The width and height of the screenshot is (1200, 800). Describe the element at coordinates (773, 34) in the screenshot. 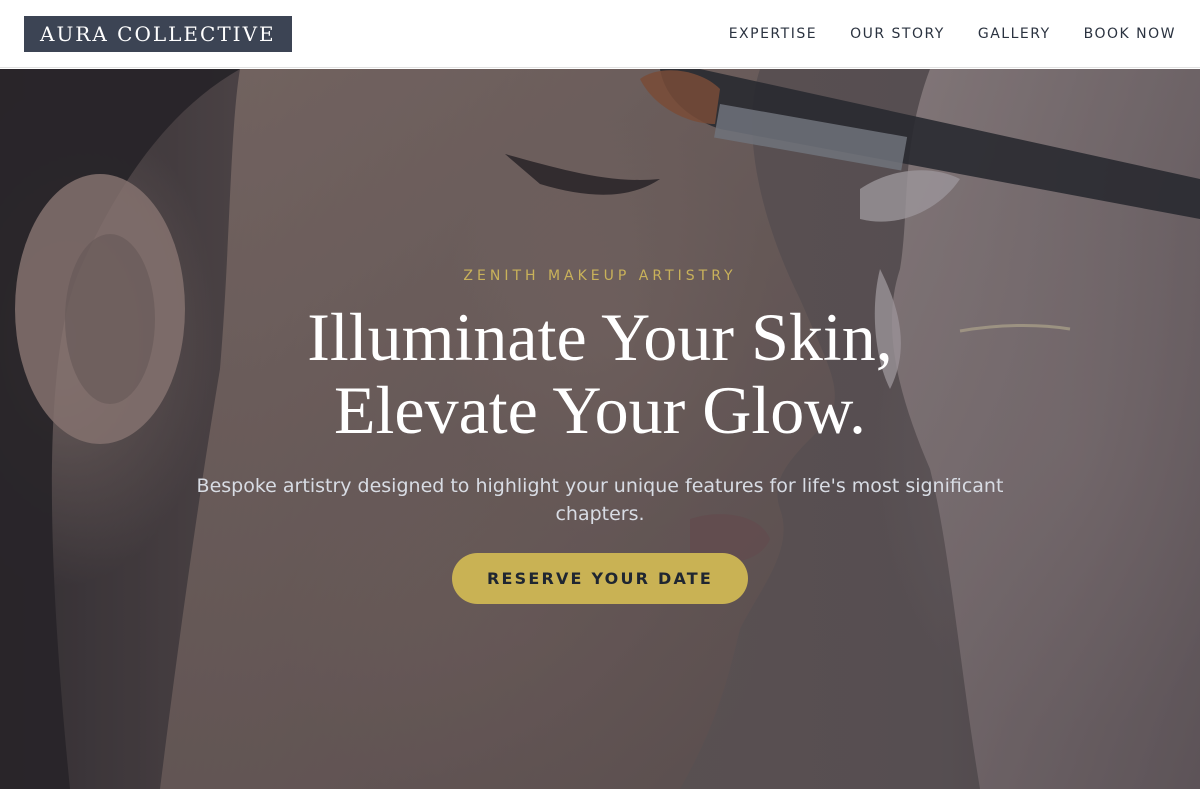

I see `nav-item-expertise: EXPERTISE` at that location.